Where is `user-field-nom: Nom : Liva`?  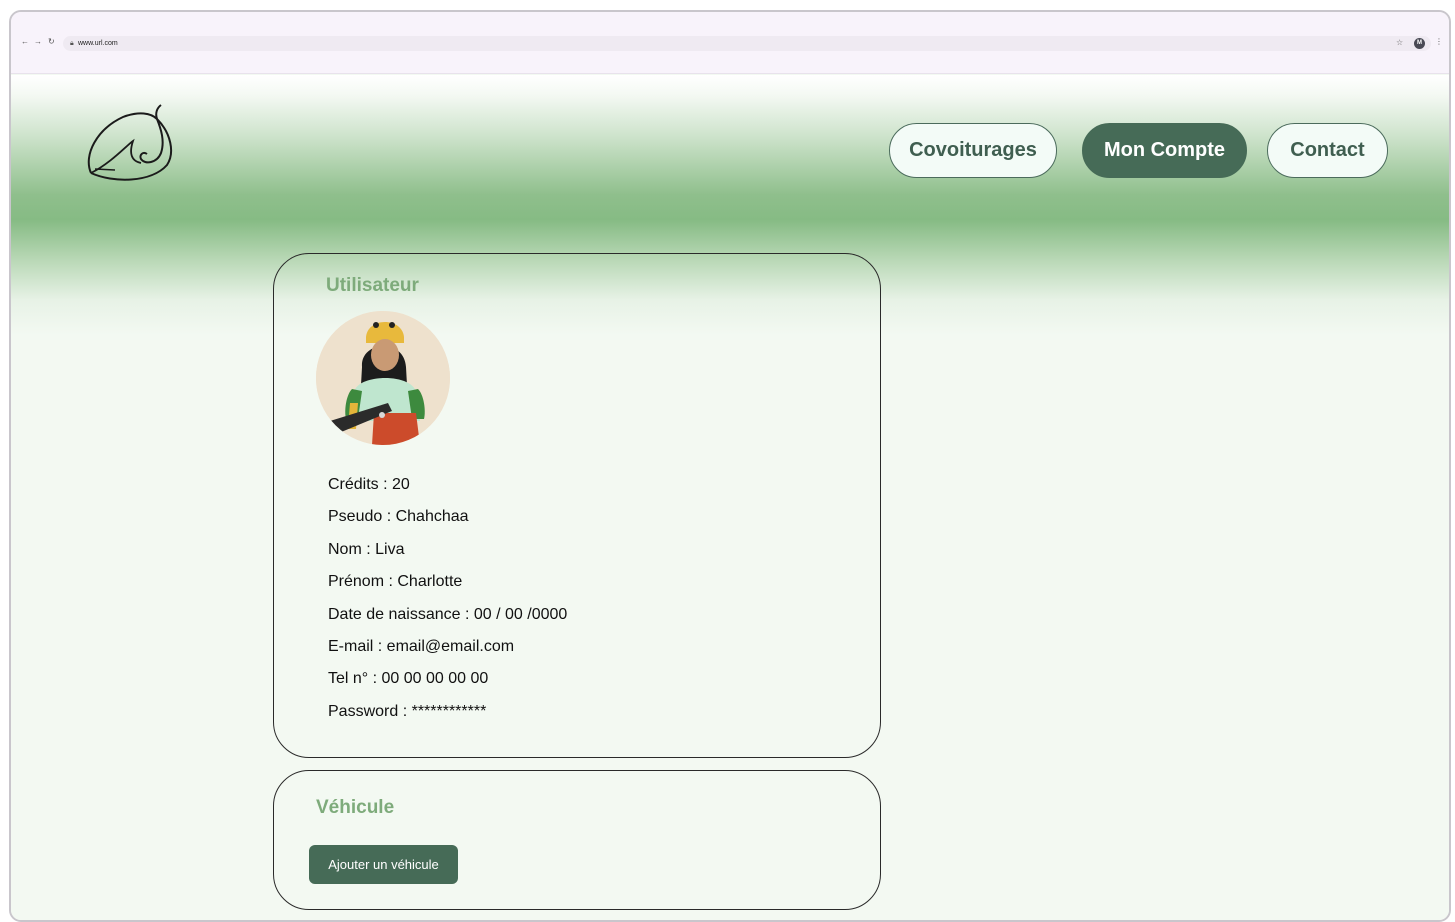
user-field-nom: Nom : Liva is located at coordinates (366, 549).